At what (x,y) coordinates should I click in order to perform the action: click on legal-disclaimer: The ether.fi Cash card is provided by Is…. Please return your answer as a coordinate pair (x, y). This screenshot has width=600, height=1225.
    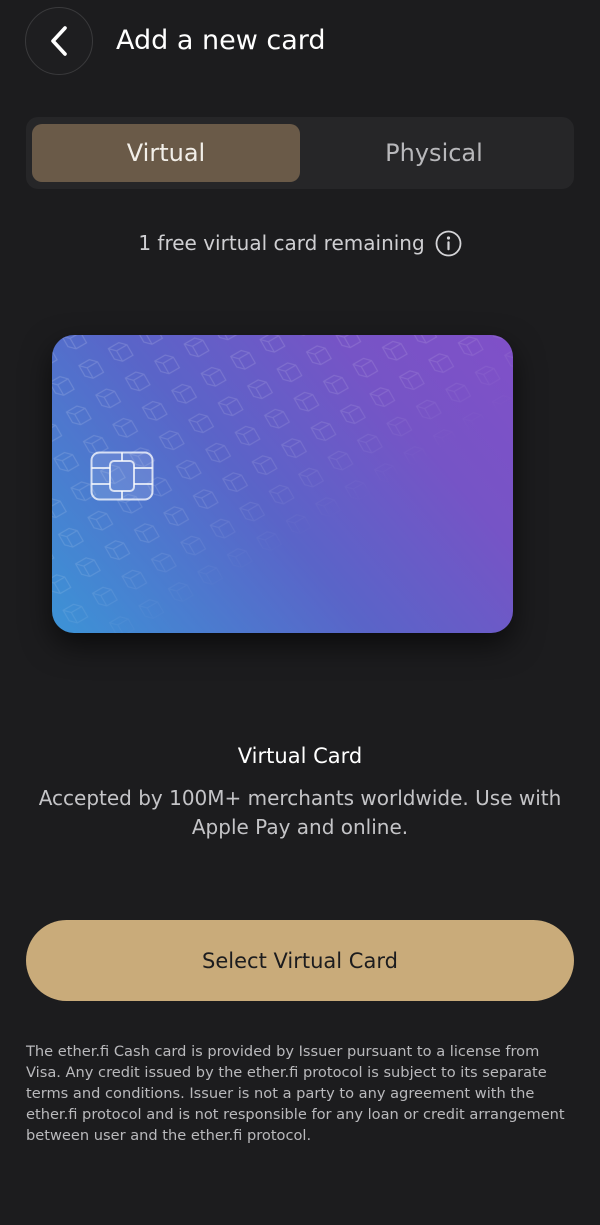
    Looking at the image, I should click on (295, 1093).